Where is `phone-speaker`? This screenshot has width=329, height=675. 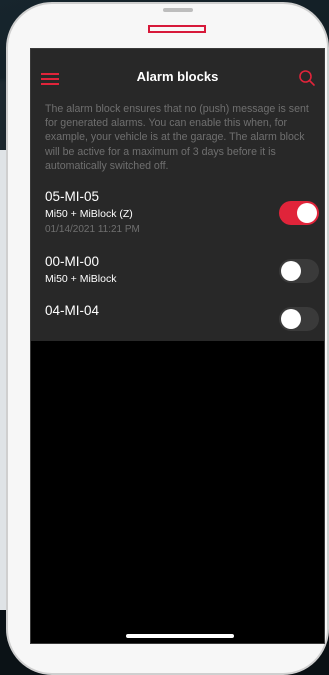
phone-speaker is located at coordinates (177, 29).